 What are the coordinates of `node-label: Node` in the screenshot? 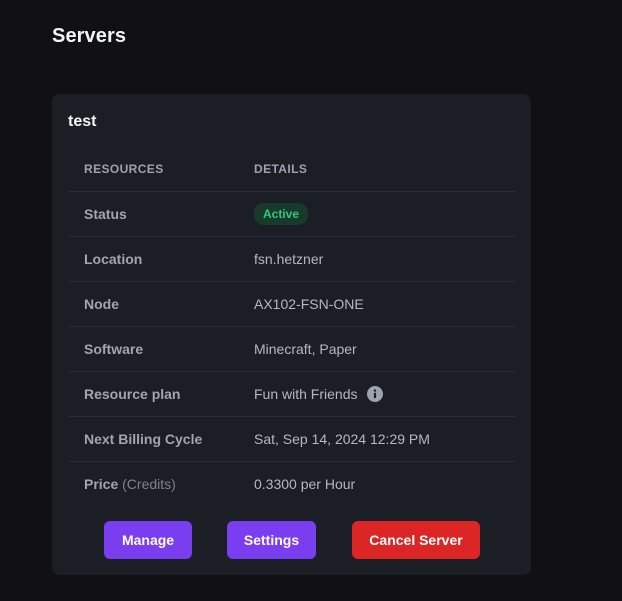 It's located at (101, 304).